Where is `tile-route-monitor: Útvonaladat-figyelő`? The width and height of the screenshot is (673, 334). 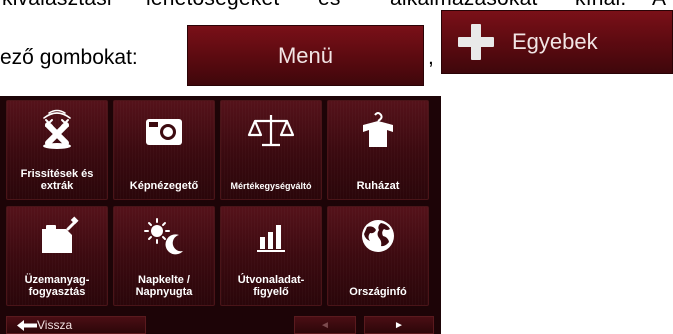 tile-route-monitor: Útvonaladat-figyelő is located at coordinates (271, 256).